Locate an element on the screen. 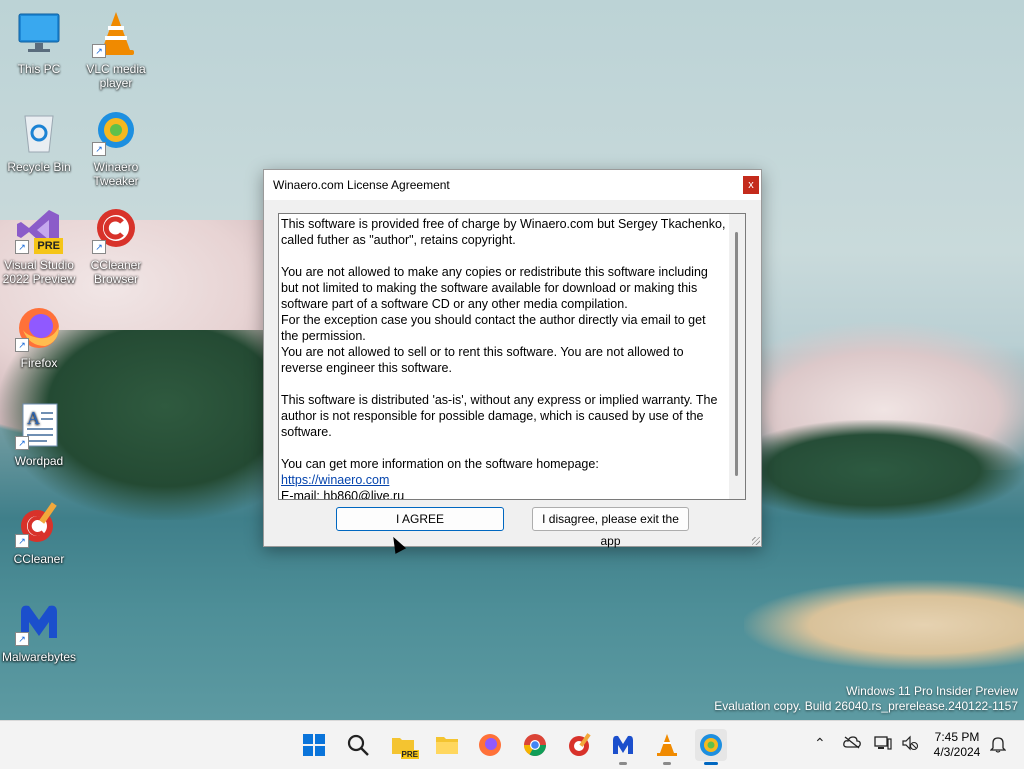 This screenshot has height=769, width=1024. vlc-icon is located at coordinates (667, 745).